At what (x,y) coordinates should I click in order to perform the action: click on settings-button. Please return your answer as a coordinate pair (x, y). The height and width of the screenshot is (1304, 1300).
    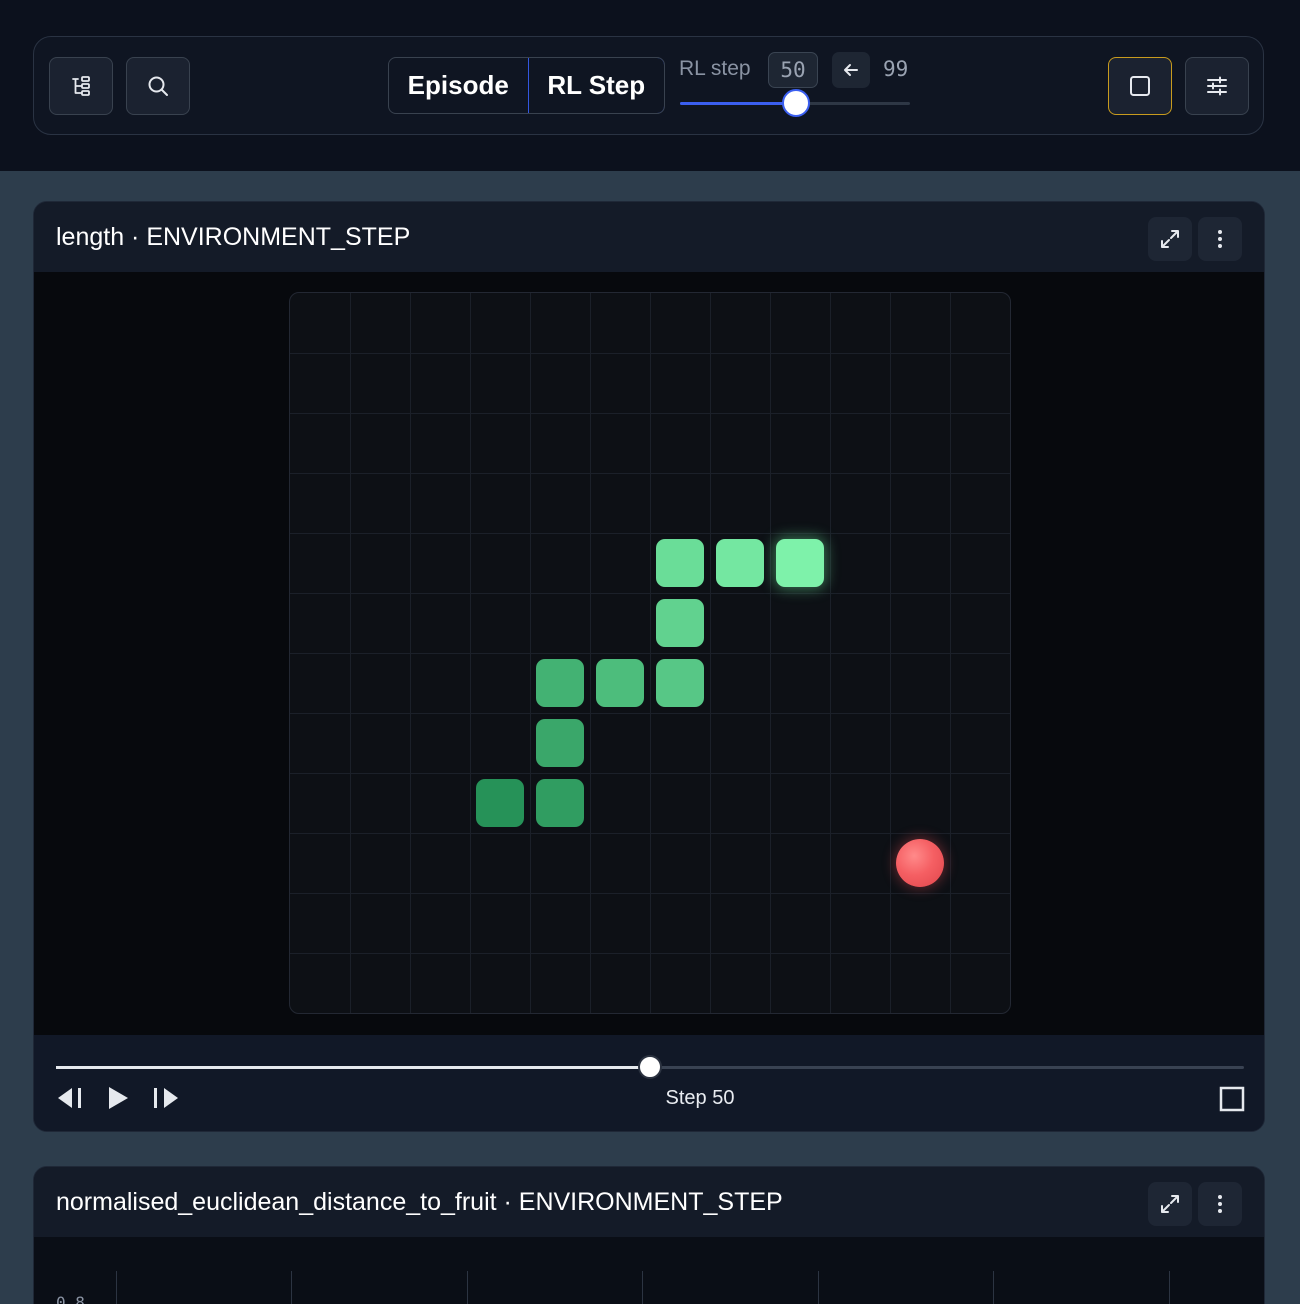
    Looking at the image, I should click on (1217, 86).